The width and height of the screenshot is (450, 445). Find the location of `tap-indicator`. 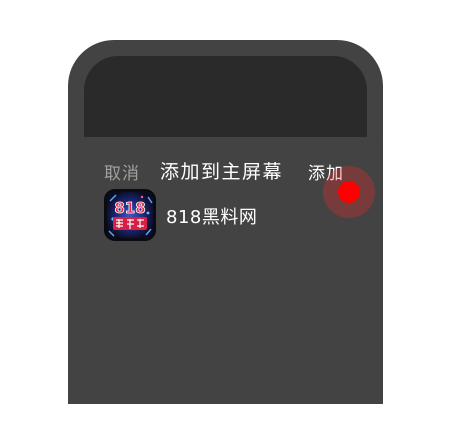

tap-indicator is located at coordinates (349, 192).